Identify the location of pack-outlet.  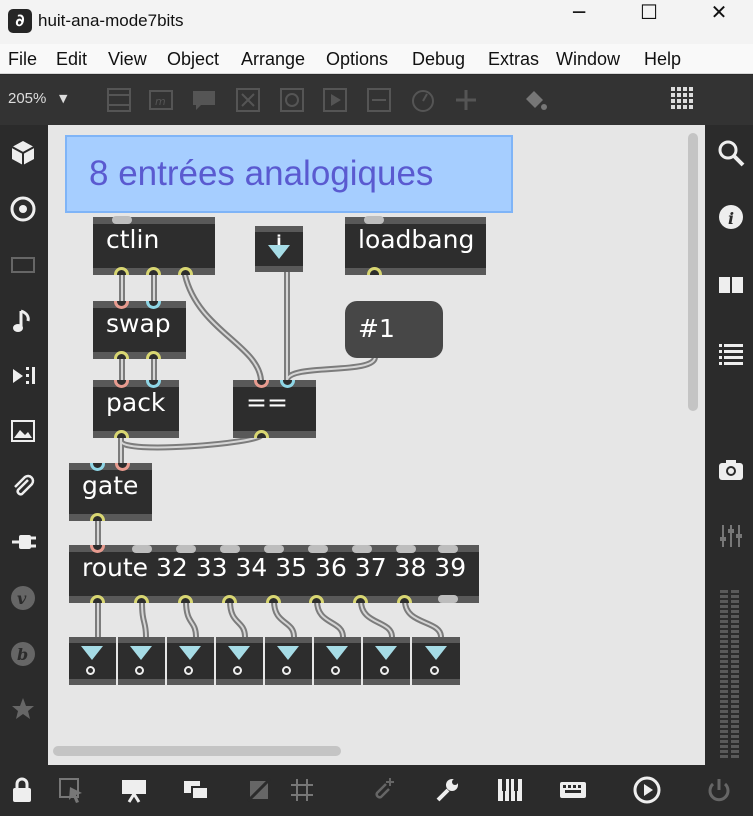
(121, 434).